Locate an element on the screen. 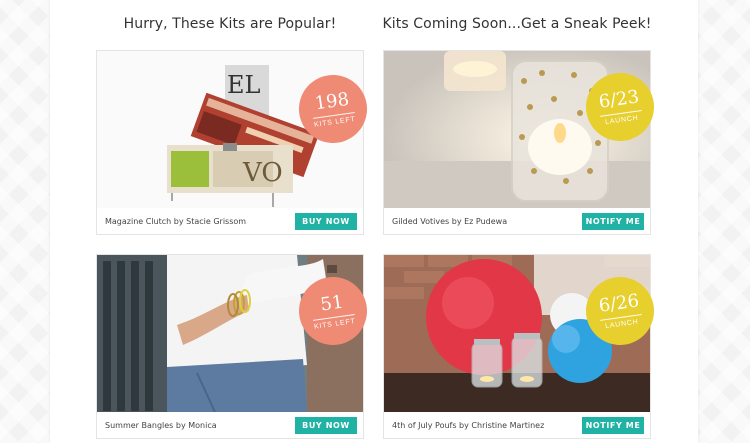 The height and width of the screenshot is (443, 750). kit-caption: 4th of July Poufs by Christine Martinez is located at coordinates (468, 425).